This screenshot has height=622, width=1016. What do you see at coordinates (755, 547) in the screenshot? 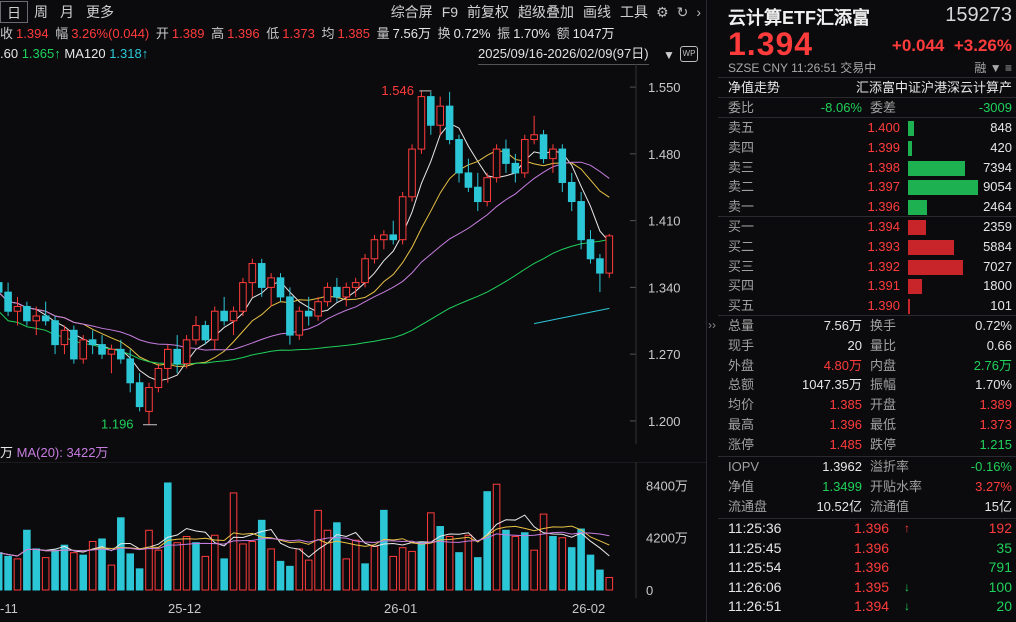
I see `tick-time: 11:25:45` at bounding box center [755, 547].